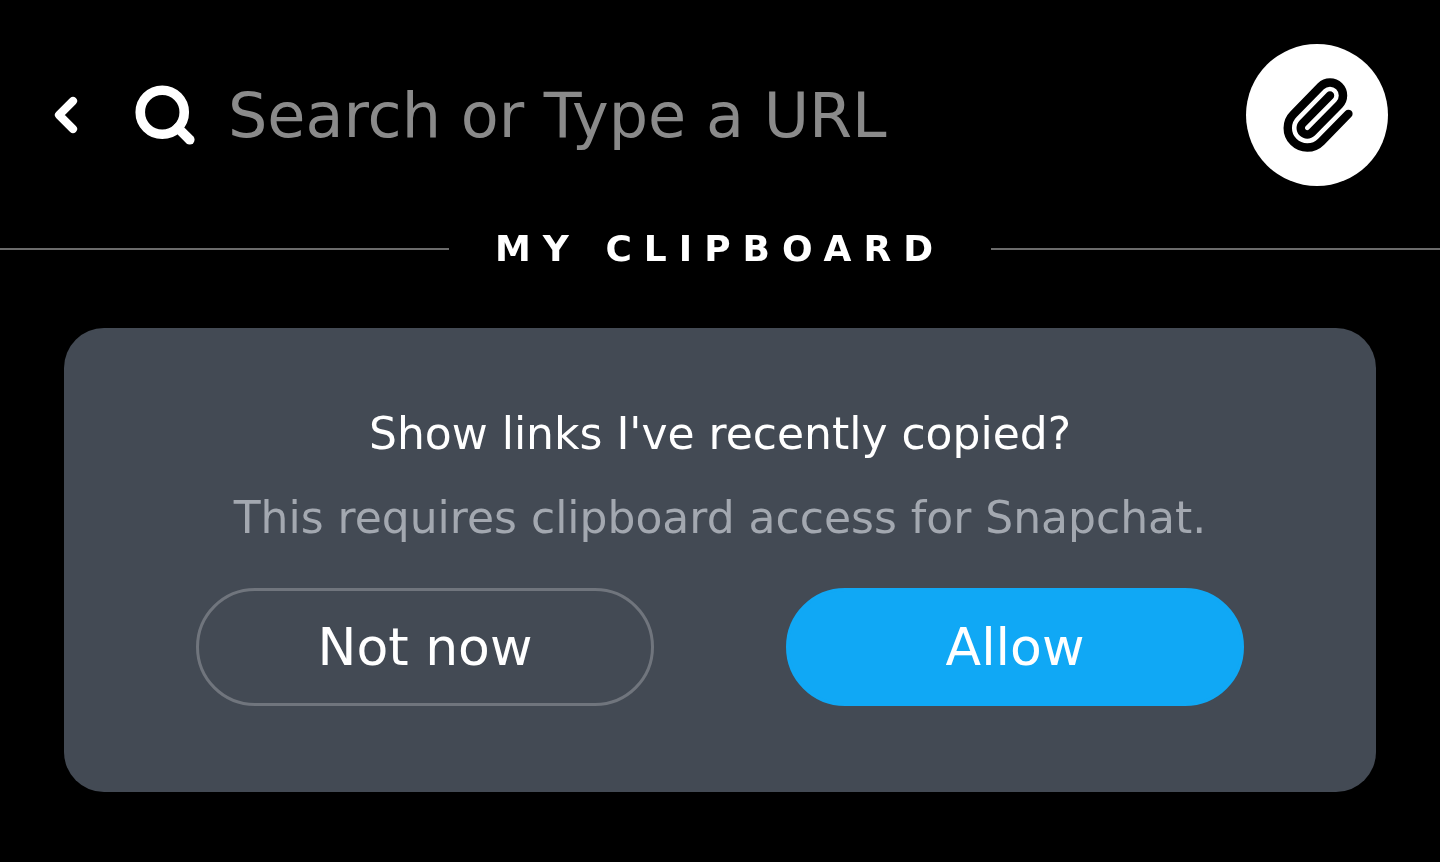 The image size is (1440, 862). Describe the element at coordinates (720, 518) in the screenshot. I see `prompt-message: This requires clipboard access for Snapchat.` at that location.